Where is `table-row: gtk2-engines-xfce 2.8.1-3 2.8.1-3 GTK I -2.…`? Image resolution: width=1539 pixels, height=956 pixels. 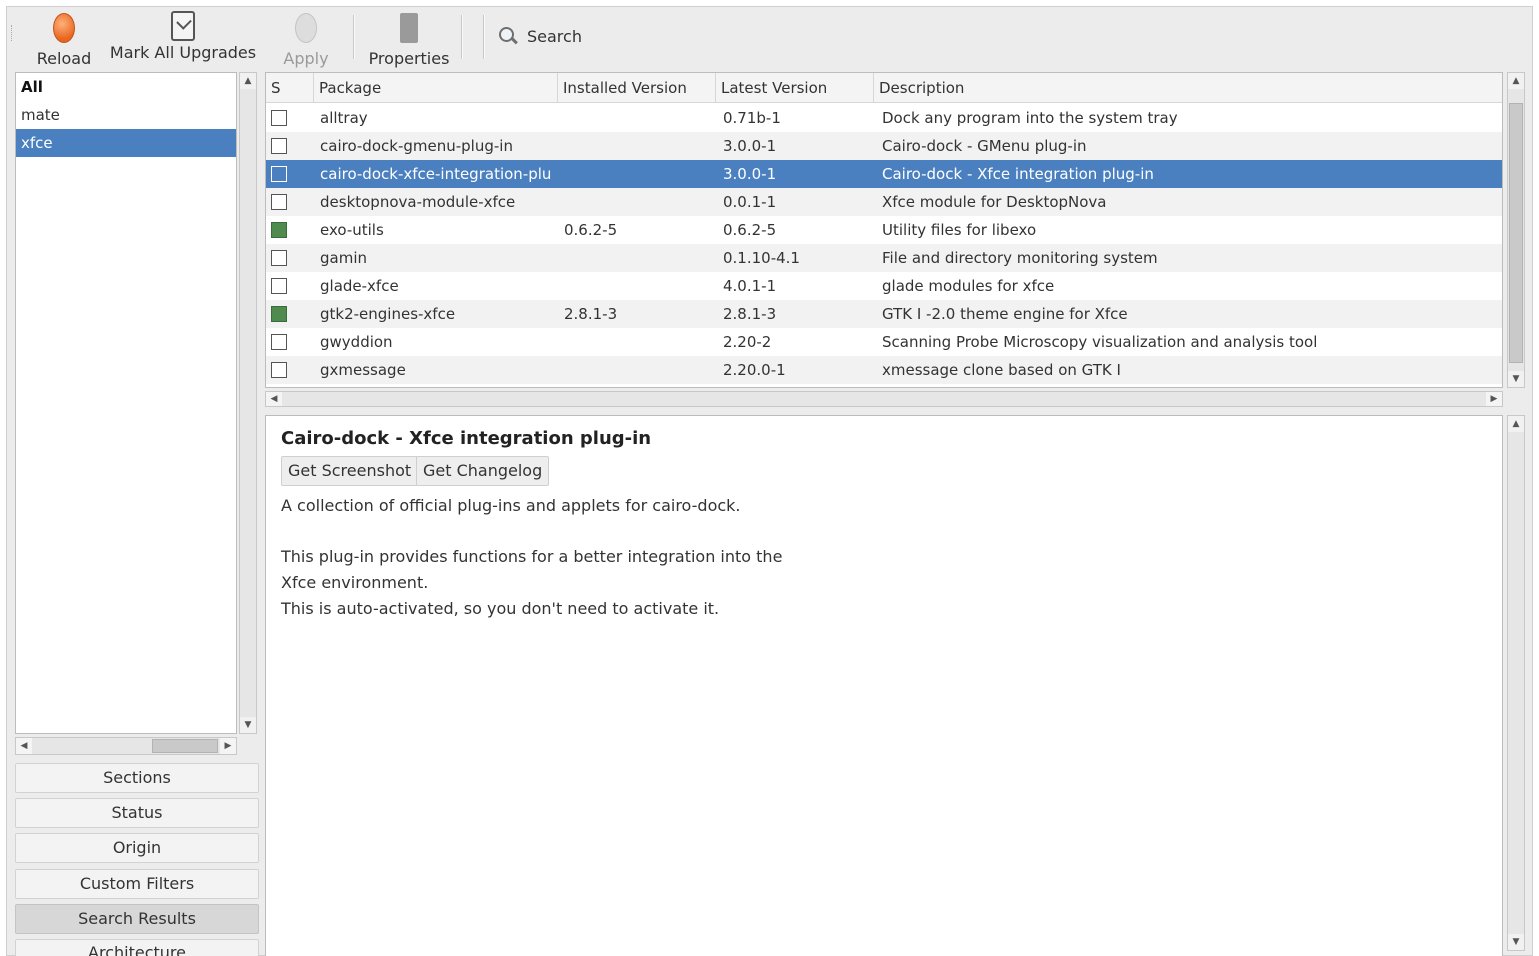 table-row: gtk2-engines-xfce 2.8.1-3 2.8.1-3 GTK I -2.… is located at coordinates (884, 314).